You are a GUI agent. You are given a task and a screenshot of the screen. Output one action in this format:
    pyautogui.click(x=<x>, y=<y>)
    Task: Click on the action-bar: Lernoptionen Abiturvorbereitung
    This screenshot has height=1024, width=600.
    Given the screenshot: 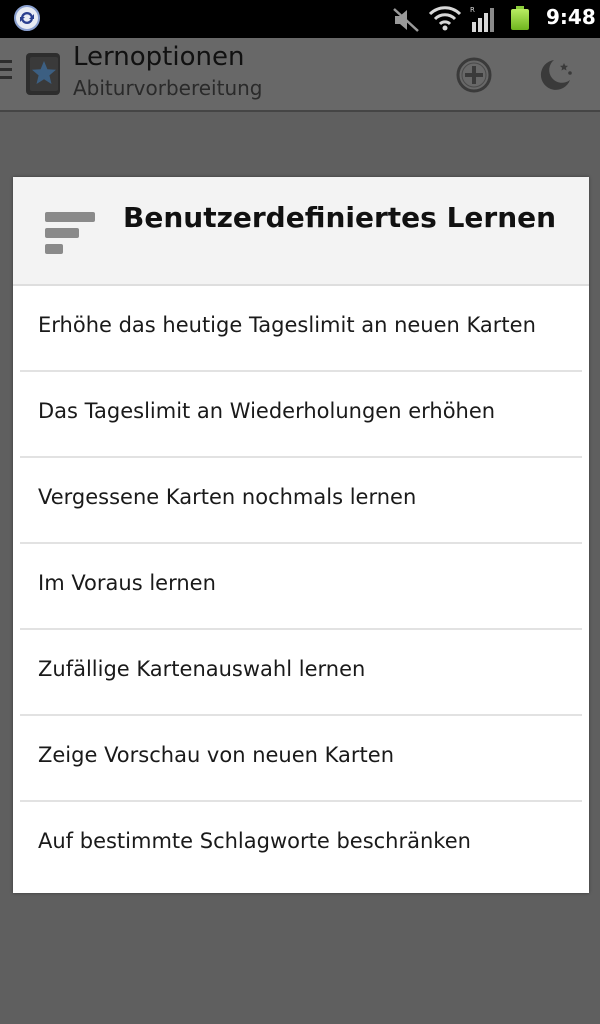 What is the action you would take?
    pyautogui.click(x=300, y=75)
    